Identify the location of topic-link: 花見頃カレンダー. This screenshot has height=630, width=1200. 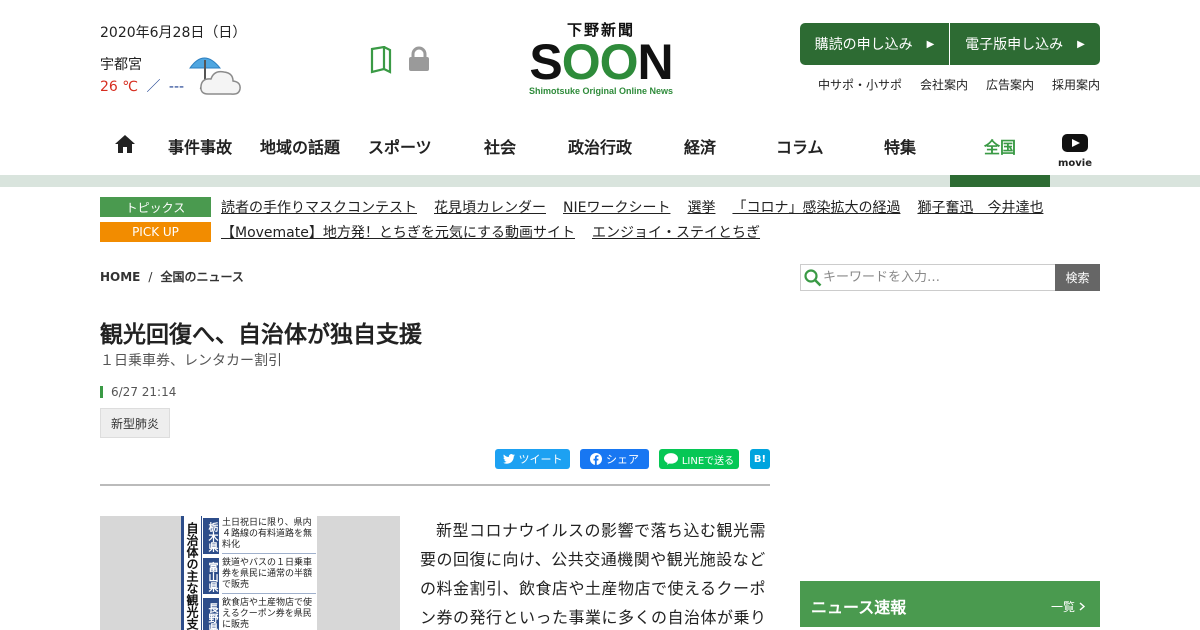
(490, 207).